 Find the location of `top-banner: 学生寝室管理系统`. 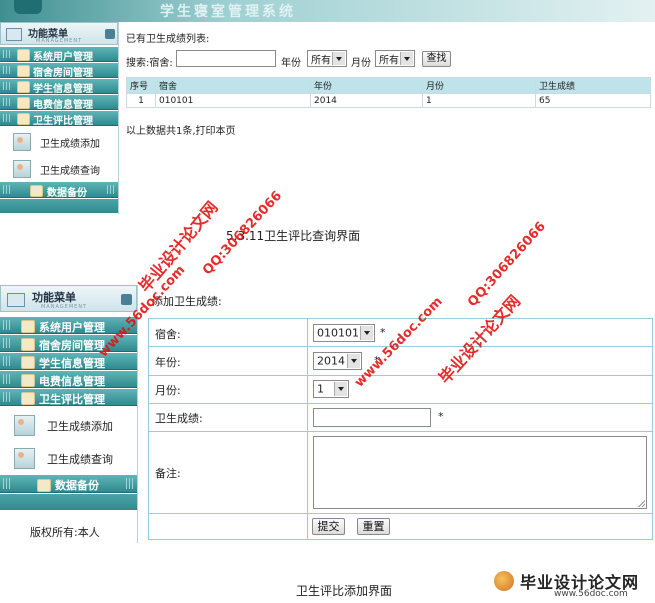

top-banner: 学生寝室管理系统 is located at coordinates (327, 11).